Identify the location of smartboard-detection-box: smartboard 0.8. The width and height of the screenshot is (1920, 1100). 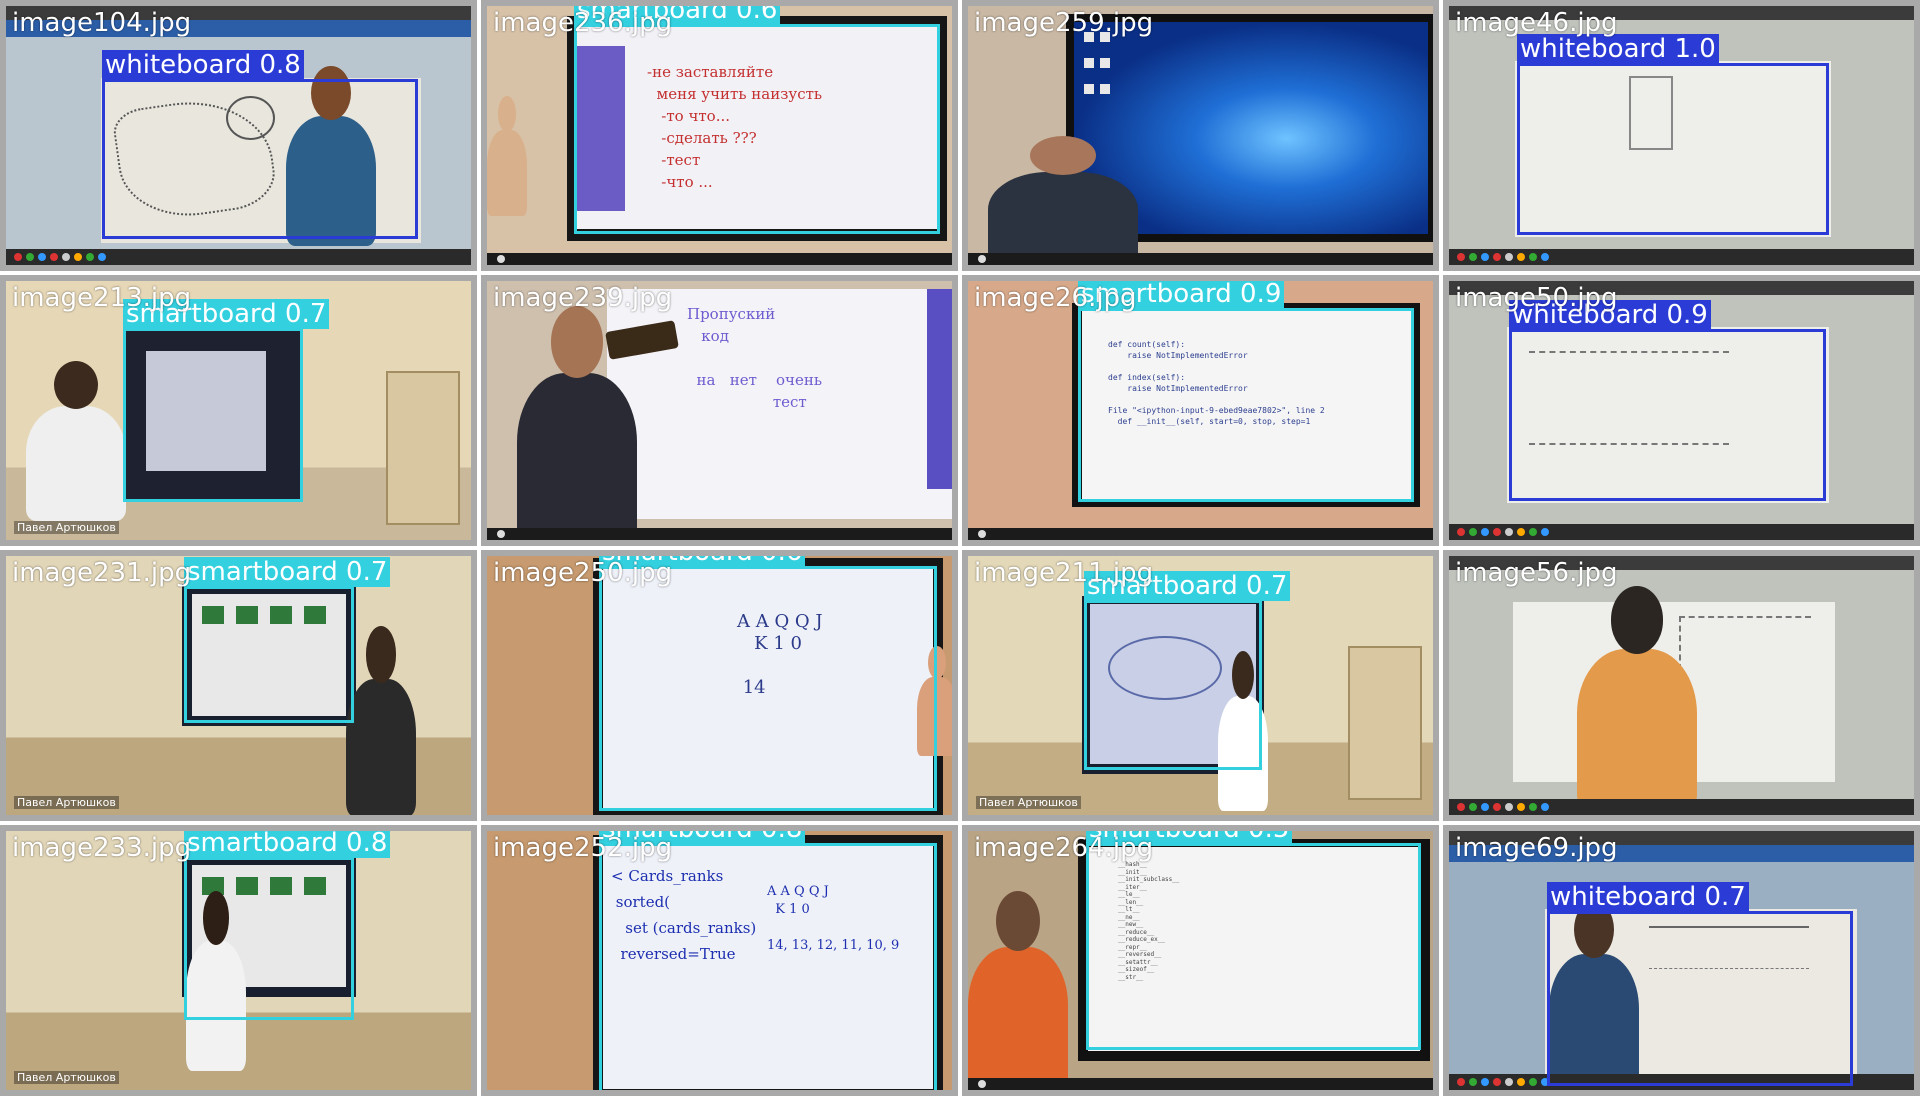
(287, 925).